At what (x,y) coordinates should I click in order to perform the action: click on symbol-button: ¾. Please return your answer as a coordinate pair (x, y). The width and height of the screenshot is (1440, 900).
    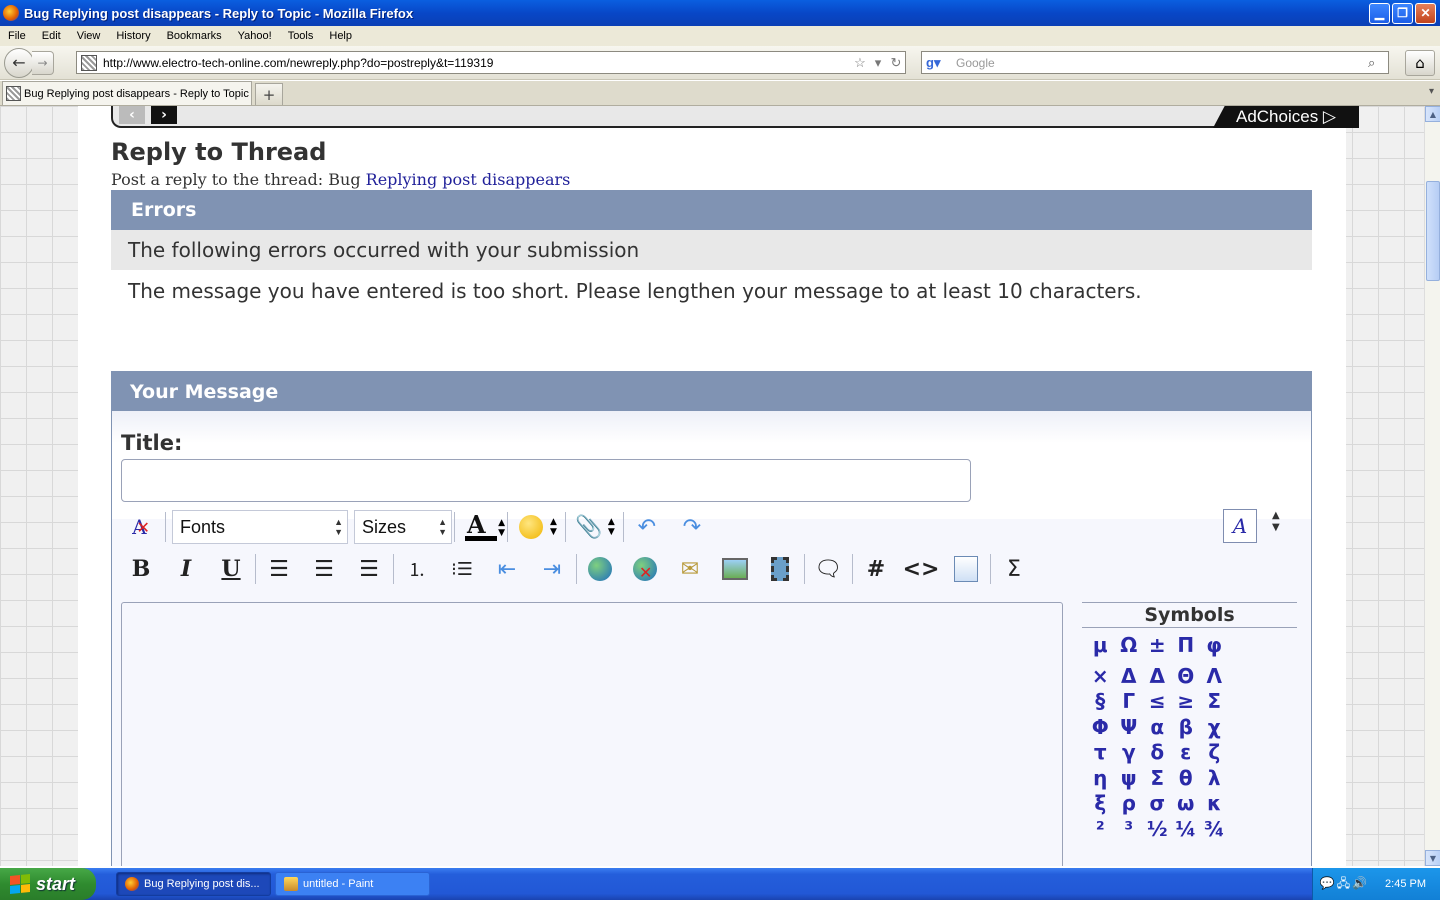
    Looking at the image, I should click on (1214, 830).